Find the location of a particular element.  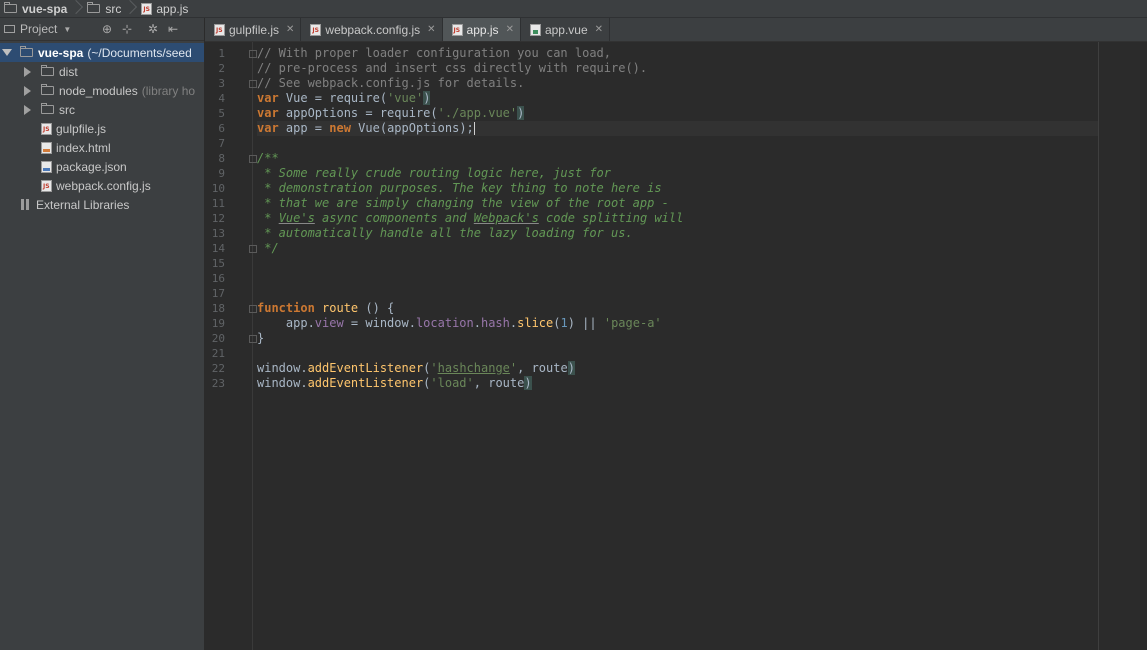

tab-webpack-config-js: JS webpack.config.js ✕ is located at coordinates (372, 29).